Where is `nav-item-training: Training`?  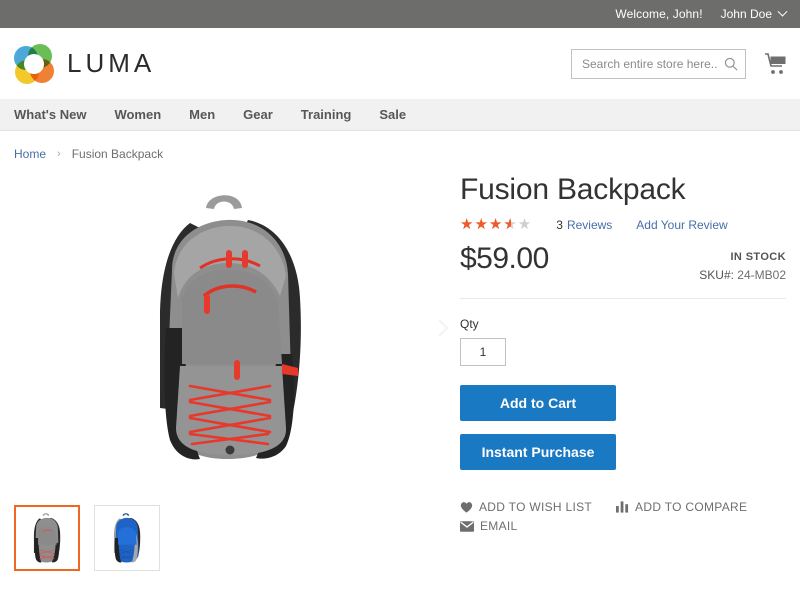
nav-item-training: Training is located at coordinates (326, 114).